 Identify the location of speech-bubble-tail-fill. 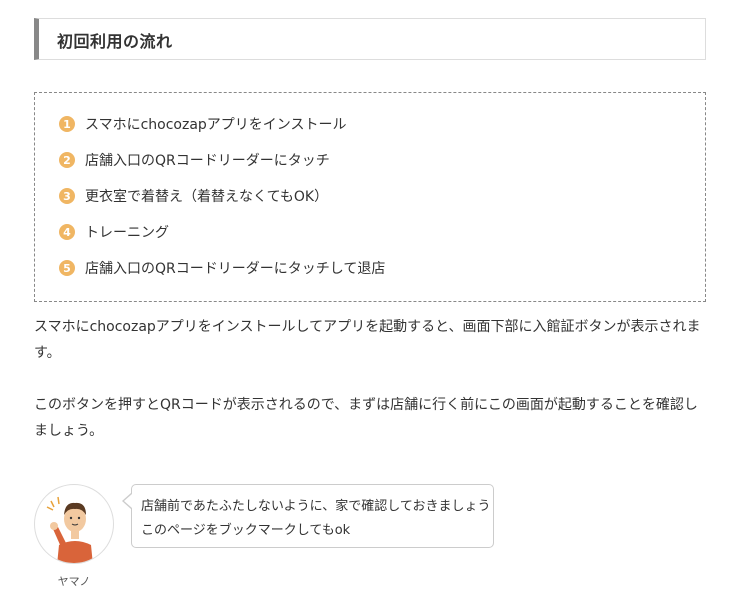
(128, 501).